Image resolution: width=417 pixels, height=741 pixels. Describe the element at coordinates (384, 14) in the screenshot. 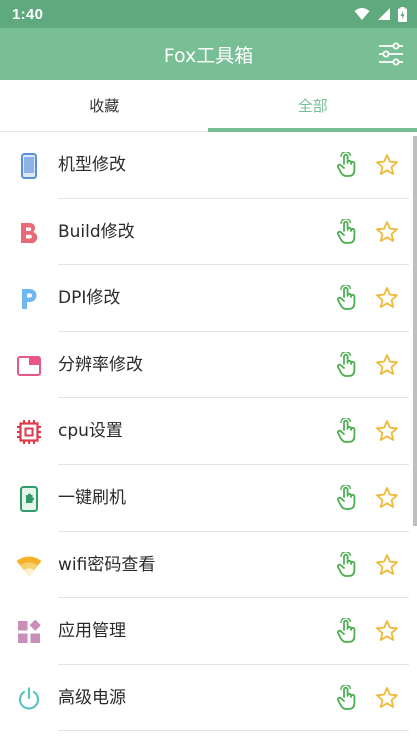

I see `signal-icon` at that location.